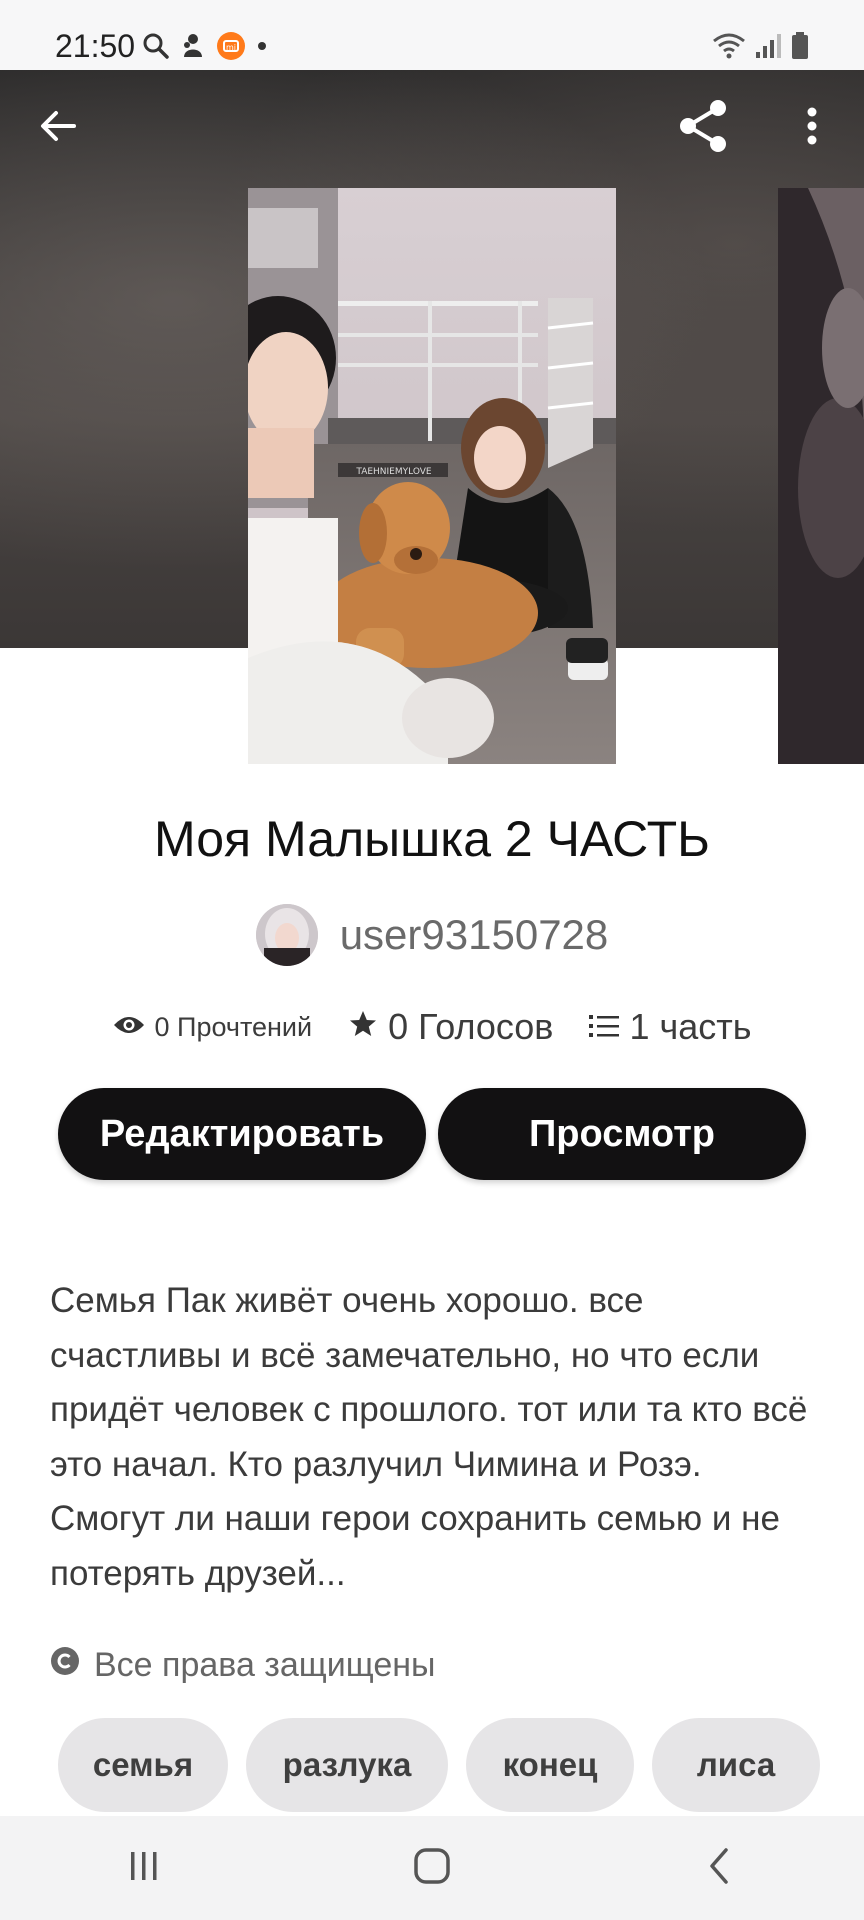 Image resolution: width=864 pixels, height=1920 pixels. What do you see at coordinates (265, 1665) in the screenshot?
I see `copyright-label: Все права защищены` at bounding box center [265, 1665].